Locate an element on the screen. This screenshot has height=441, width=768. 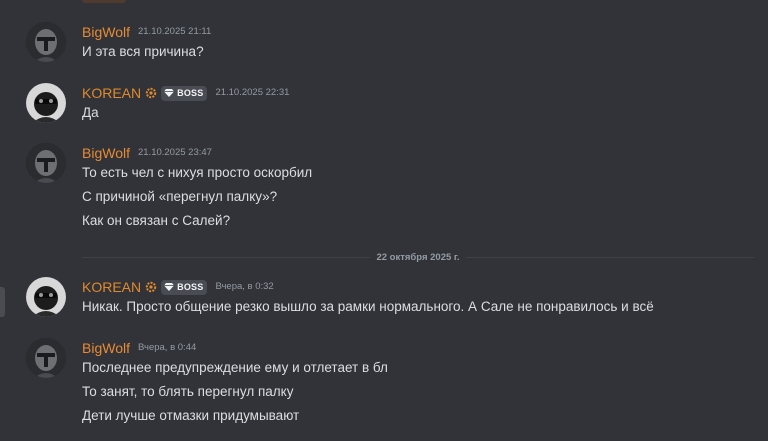
message-header: KOREAN BOSS Вчера, в 0:32 is located at coordinates (178, 287).